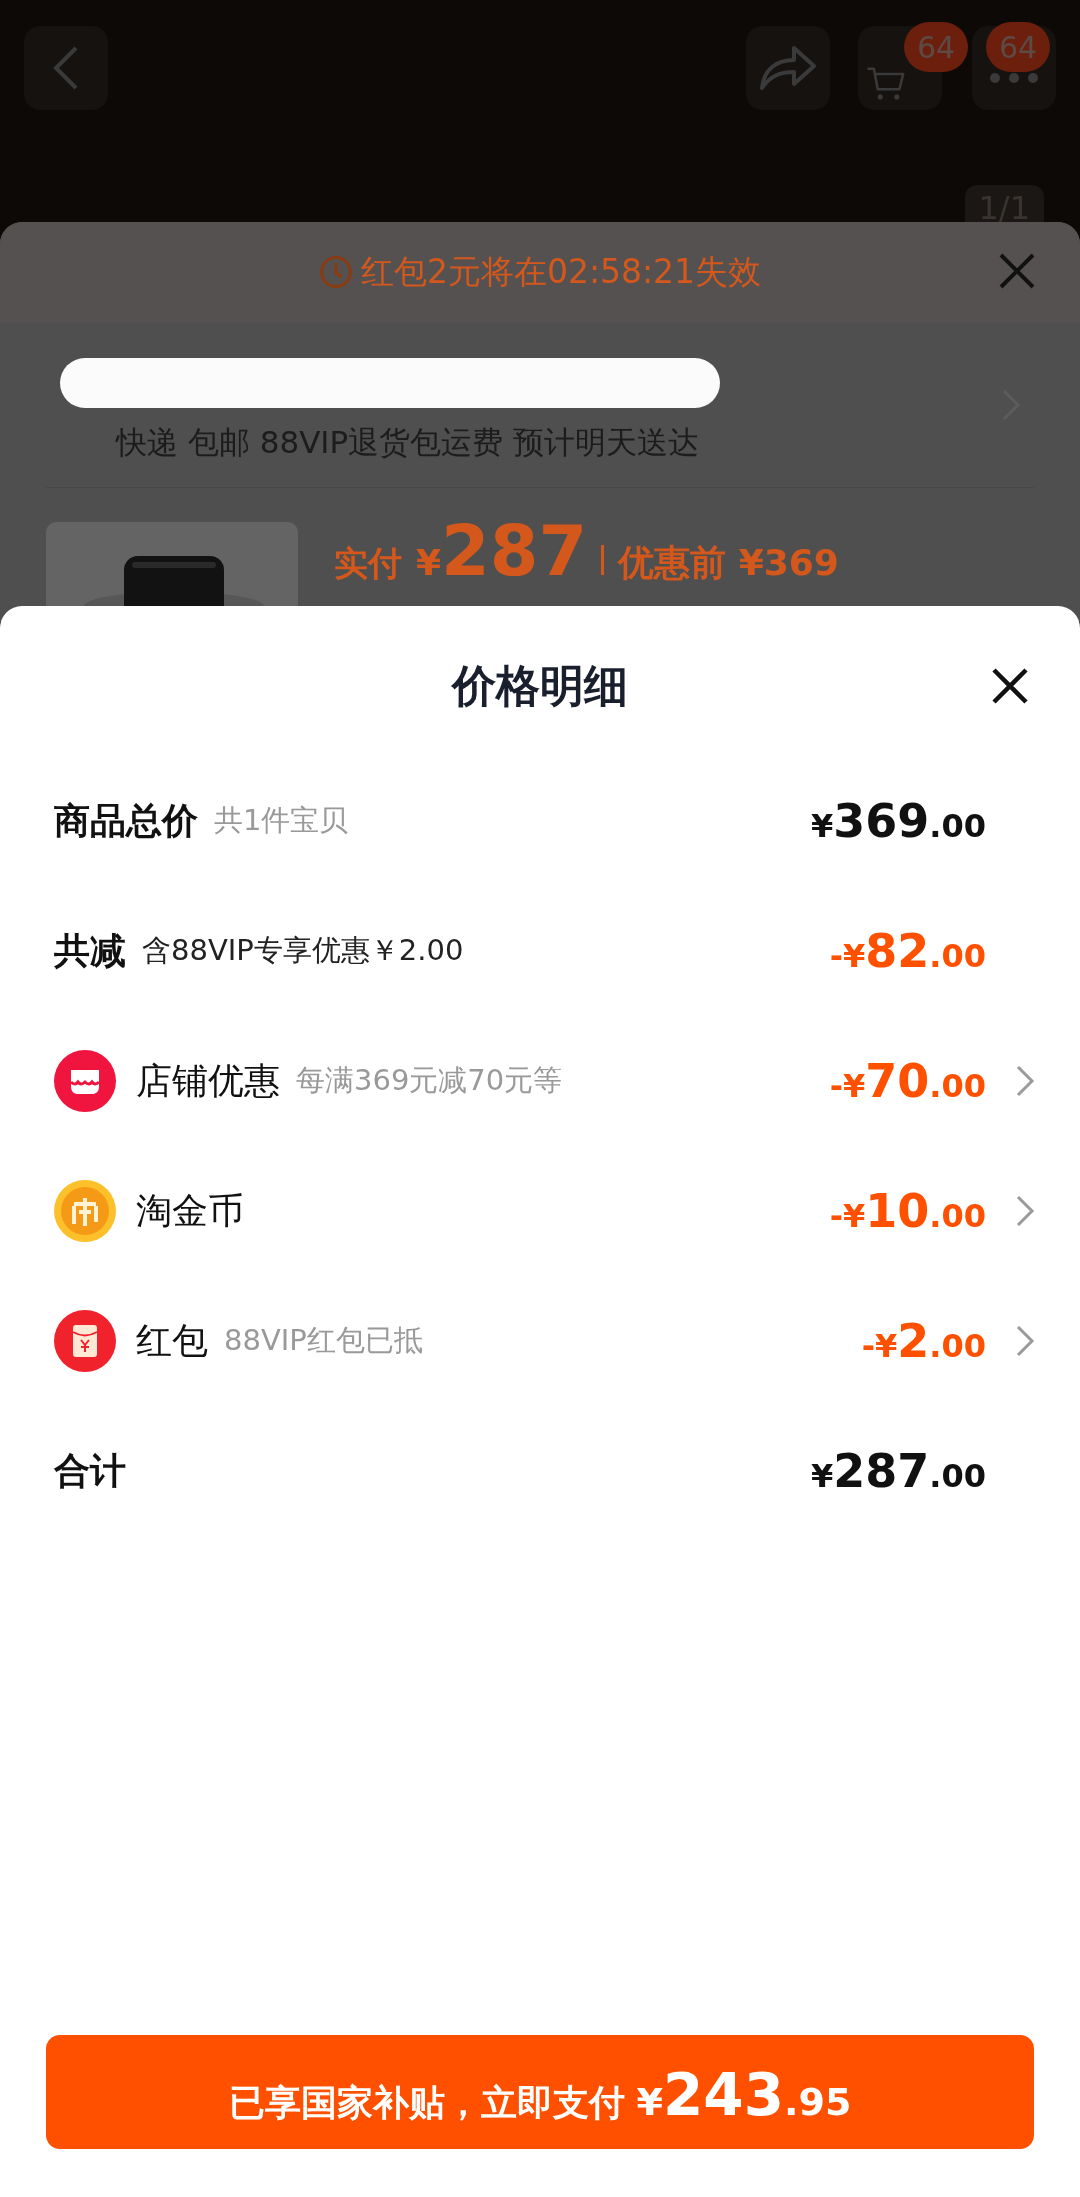 This screenshot has height=2197, width=1080. What do you see at coordinates (898, 1471) in the screenshot?
I see `row-amount: ¥287.00` at bounding box center [898, 1471].